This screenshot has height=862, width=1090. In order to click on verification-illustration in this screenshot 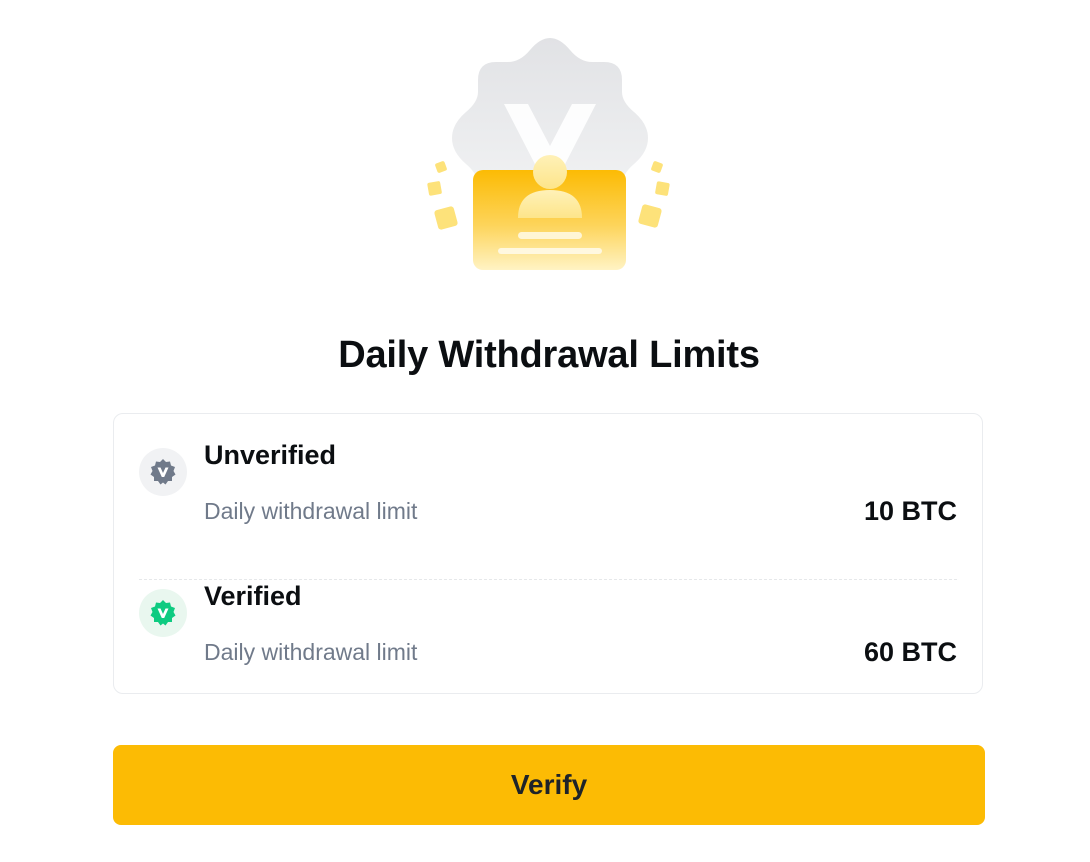, I will do `click(550, 156)`.